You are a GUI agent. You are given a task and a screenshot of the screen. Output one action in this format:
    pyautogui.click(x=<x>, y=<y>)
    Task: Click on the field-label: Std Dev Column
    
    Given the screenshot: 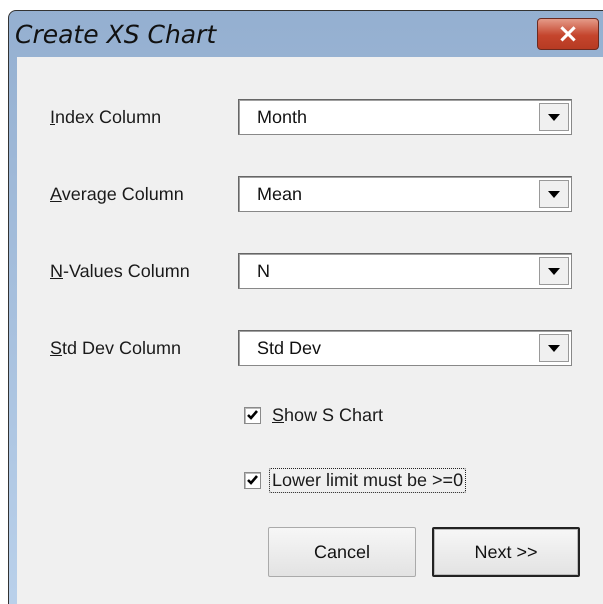 What is the action you would take?
    pyautogui.click(x=116, y=348)
    